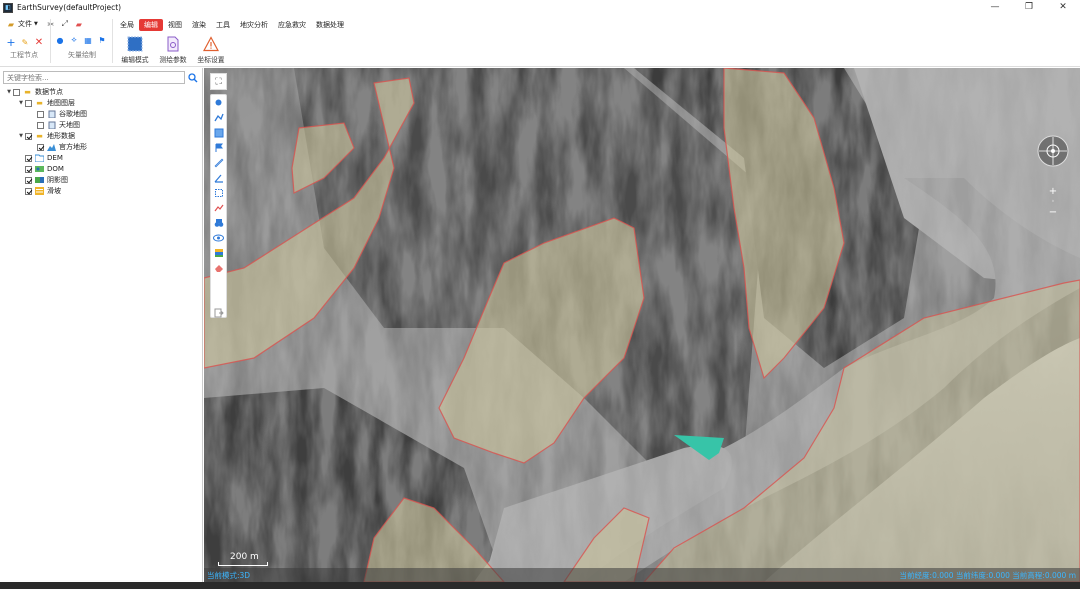  What do you see at coordinates (69, 125) in the screenshot?
I see `tree-node-label: 天地图` at bounding box center [69, 125].